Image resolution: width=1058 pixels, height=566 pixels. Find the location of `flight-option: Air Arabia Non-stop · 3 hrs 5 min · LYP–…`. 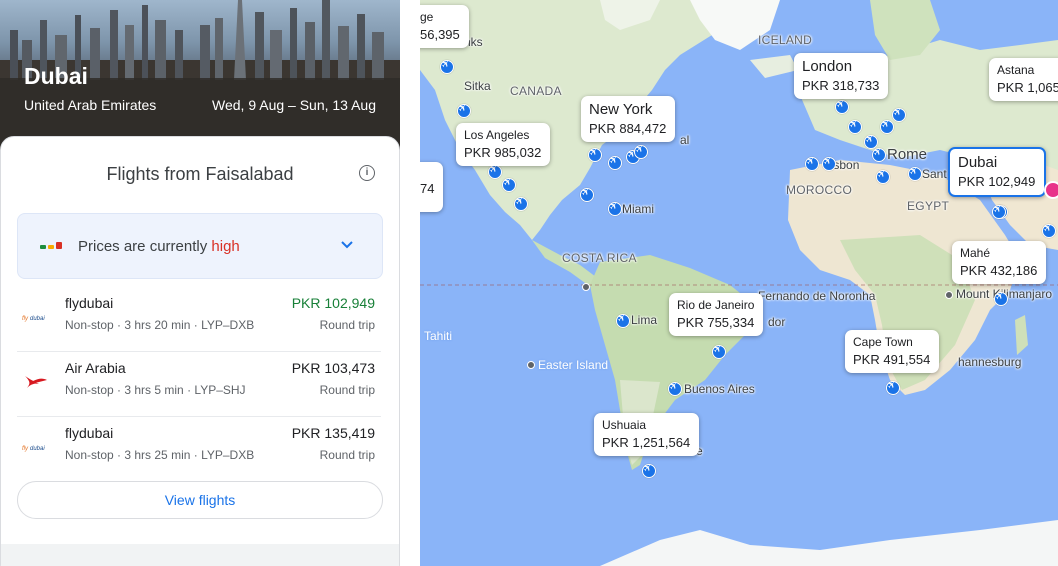

flight-option: Air Arabia Non-stop · 3 hrs 5 min · LYP–… is located at coordinates (199, 384).